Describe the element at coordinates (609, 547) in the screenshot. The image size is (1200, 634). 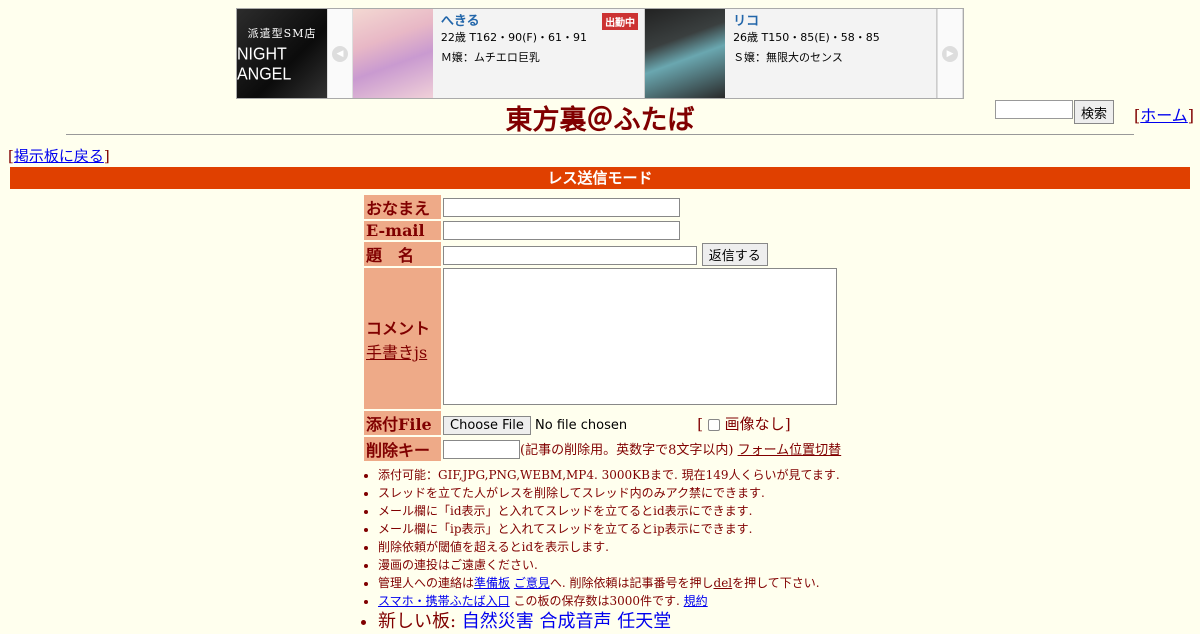
I see `list-item: 削除依頼が閾値を超えるとidを表示します.` at that location.